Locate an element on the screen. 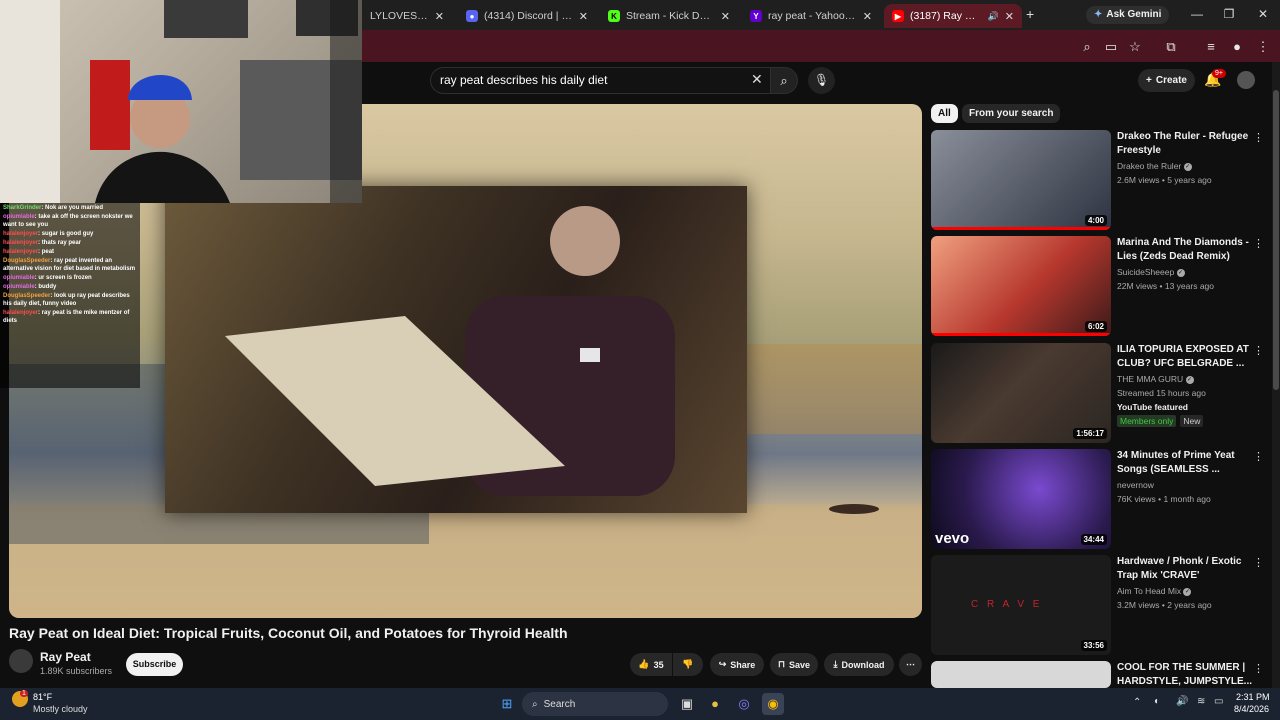 This screenshot has width=1280, height=720. microphone-icon: 🎙 is located at coordinates (821, 80).